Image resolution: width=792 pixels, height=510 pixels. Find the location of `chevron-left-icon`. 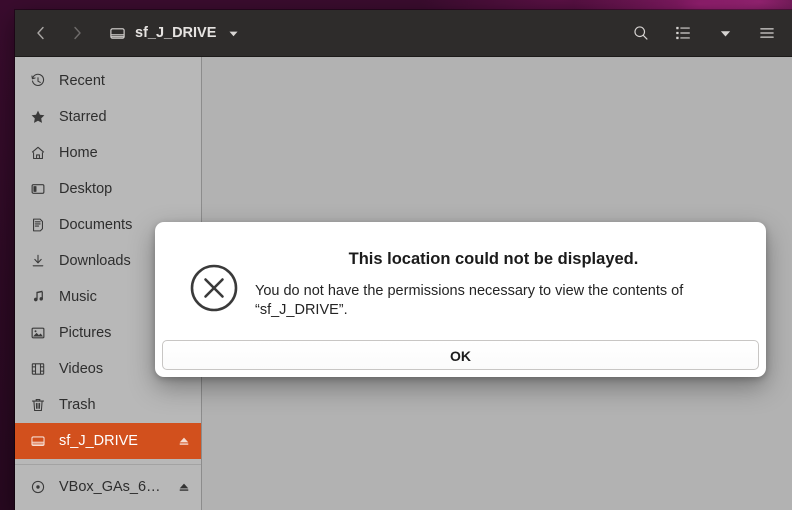

chevron-left-icon is located at coordinates (41, 33).